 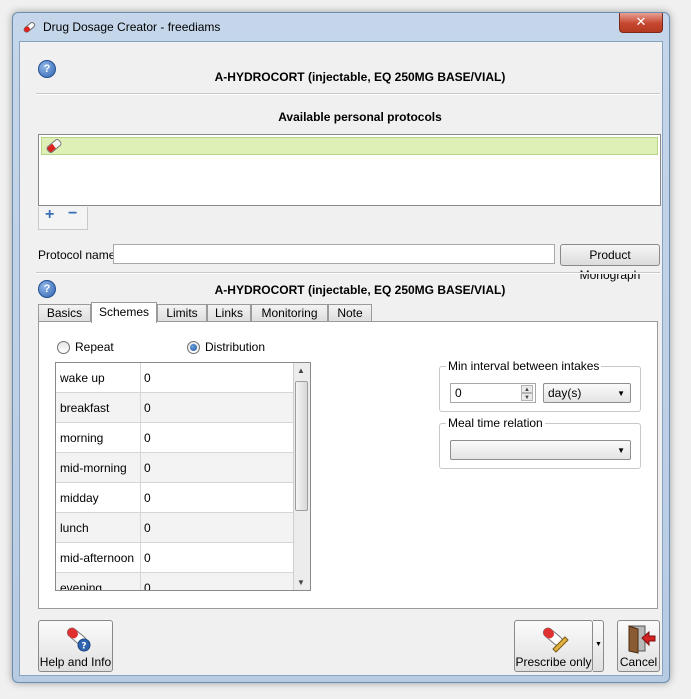 I want to click on protocol-name-label: Protocol name, so click(x=77, y=255).